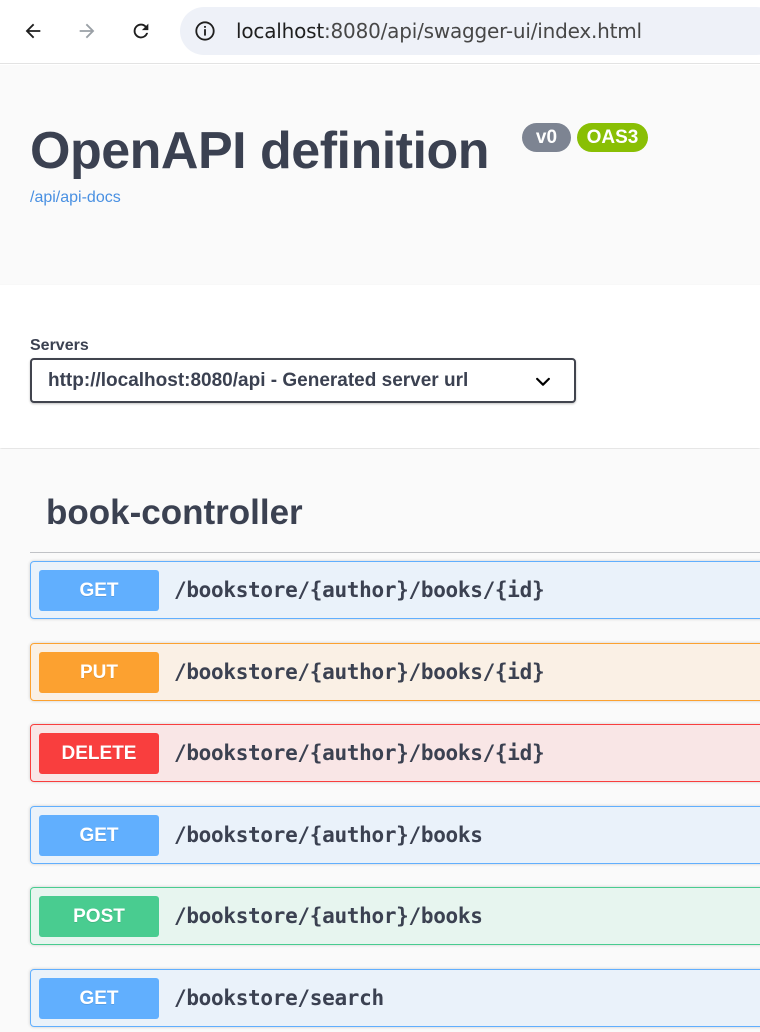 This screenshot has width=760, height=1032. I want to click on forward-button, so click(87, 31).